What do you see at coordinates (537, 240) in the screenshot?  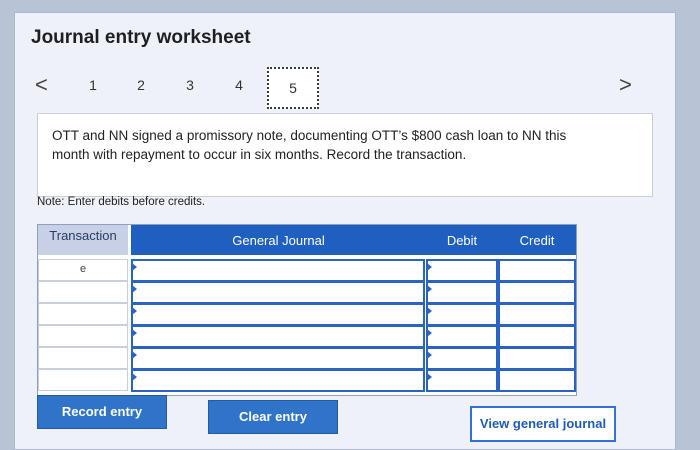 I see `column-header-credit: Credit` at bounding box center [537, 240].